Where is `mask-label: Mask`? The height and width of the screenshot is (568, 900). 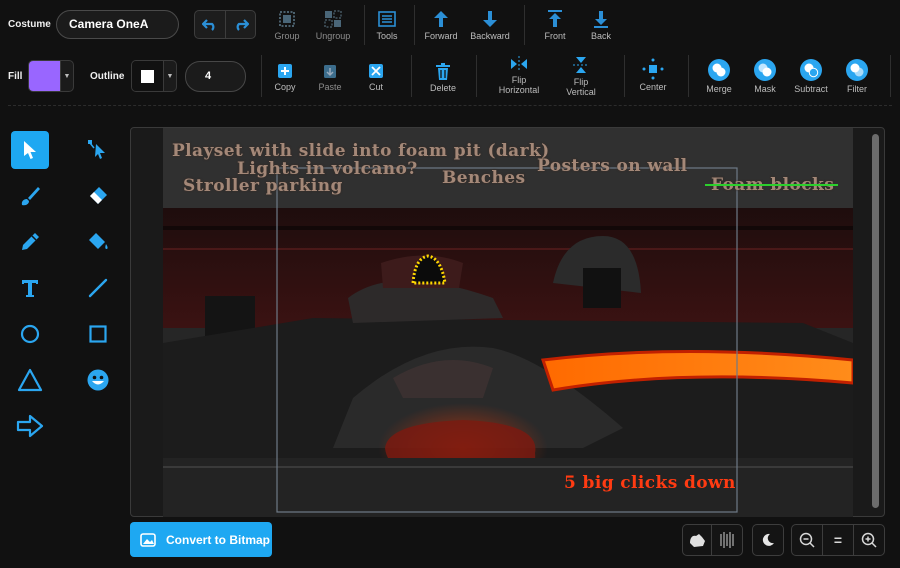 mask-label: Mask is located at coordinates (765, 89).